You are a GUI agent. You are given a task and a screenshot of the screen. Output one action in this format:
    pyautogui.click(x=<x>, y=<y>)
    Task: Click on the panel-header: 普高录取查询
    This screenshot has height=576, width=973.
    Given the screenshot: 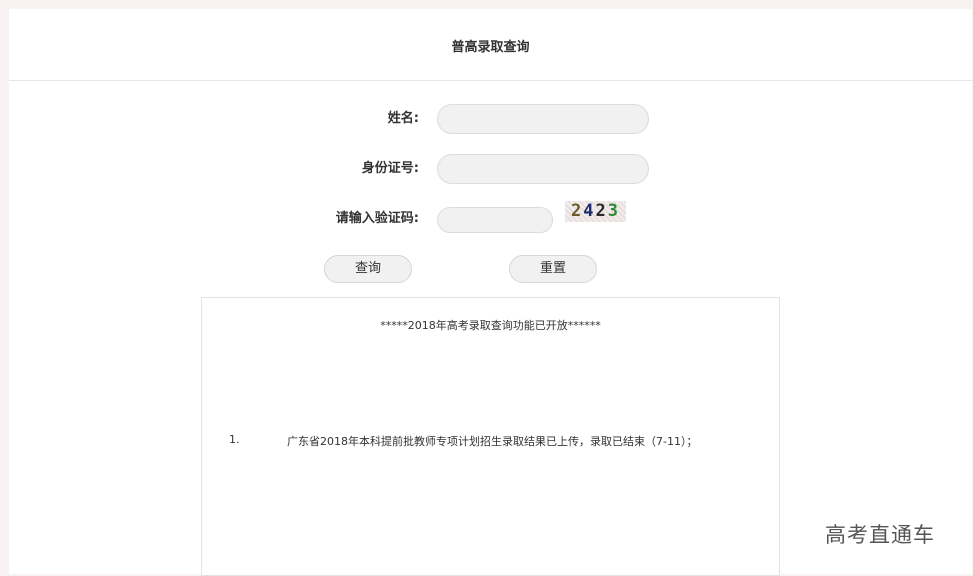 What is the action you would take?
    pyautogui.click(x=490, y=45)
    